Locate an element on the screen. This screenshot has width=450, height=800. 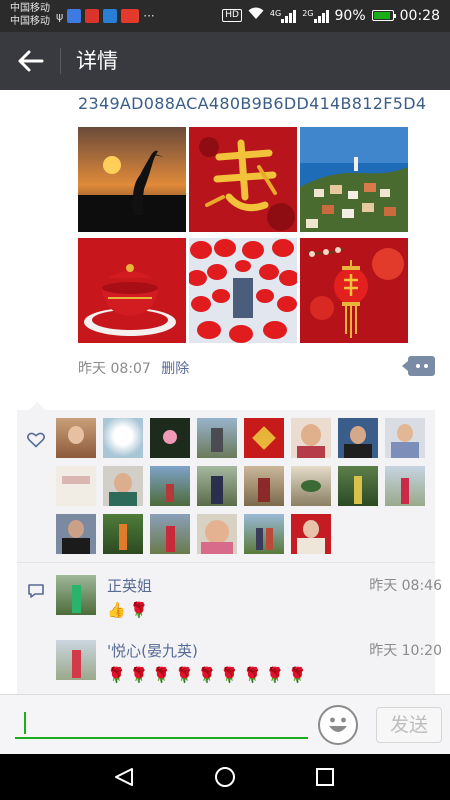
signal-1-icon: 4G is located at coordinates (283, 16).